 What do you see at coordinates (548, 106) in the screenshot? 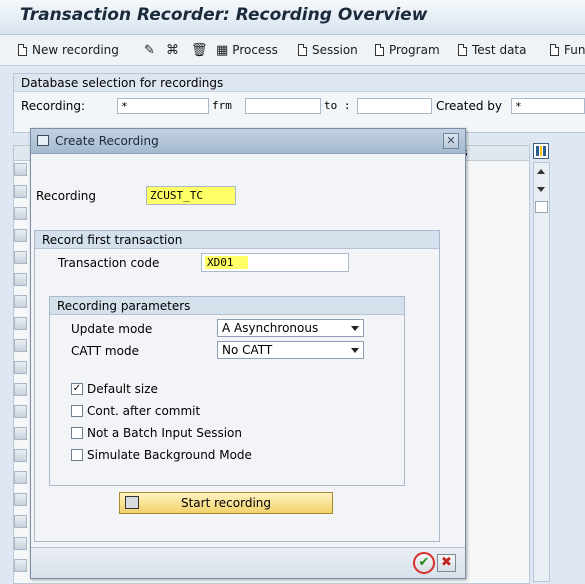
I see `created-by-input: *` at bounding box center [548, 106].